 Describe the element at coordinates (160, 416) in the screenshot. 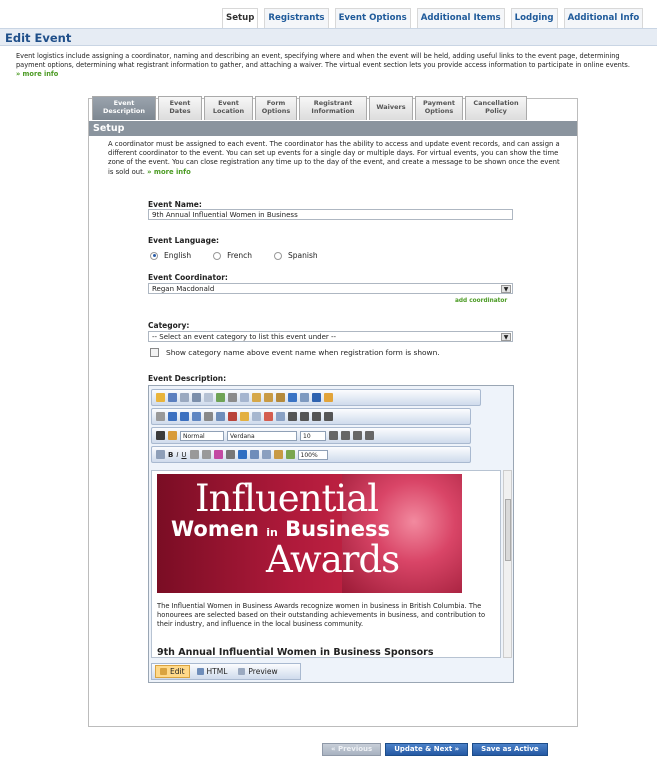

I see `select-all-icon` at that location.